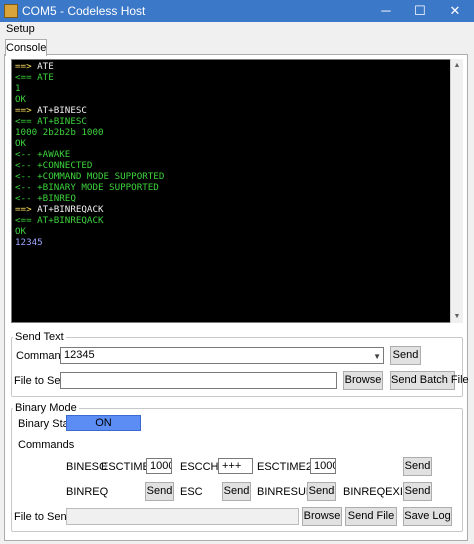 The height and width of the screenshot is (544, 474). What do you see at coordinates (371, 516) in the screenshot?
I see `send-file-button: Send File` at bounding box center [371, 516].